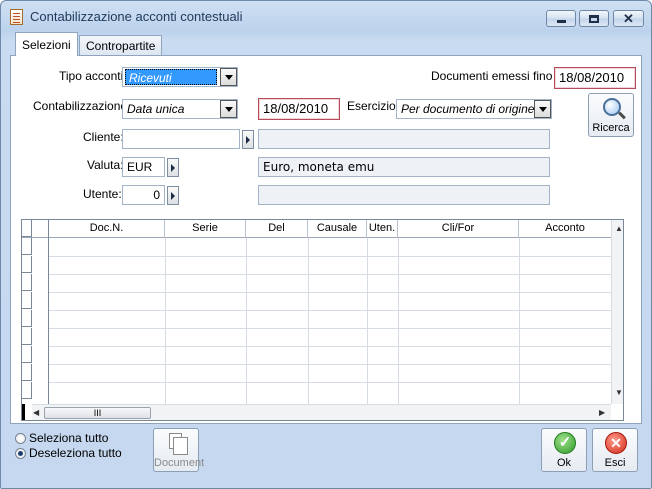  Describe the element at coordinates (595, 78) in the screenshot. I see `documenti-emessi-date-field: 18/08/2010` at that location.